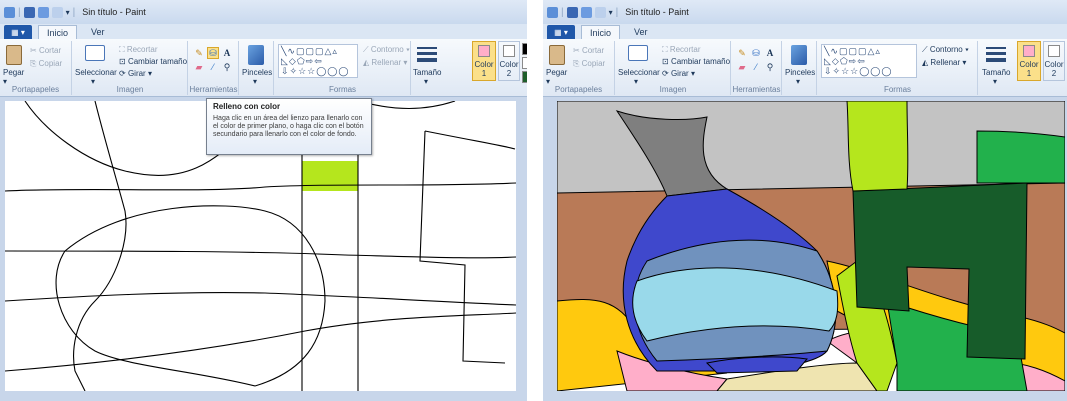 The height and width of the screenshot is (401, 1067). I want to click on tools-group: ✎ ⛁ A ▰ ⁄ ⚲ Herramientas, so click(757, 68).